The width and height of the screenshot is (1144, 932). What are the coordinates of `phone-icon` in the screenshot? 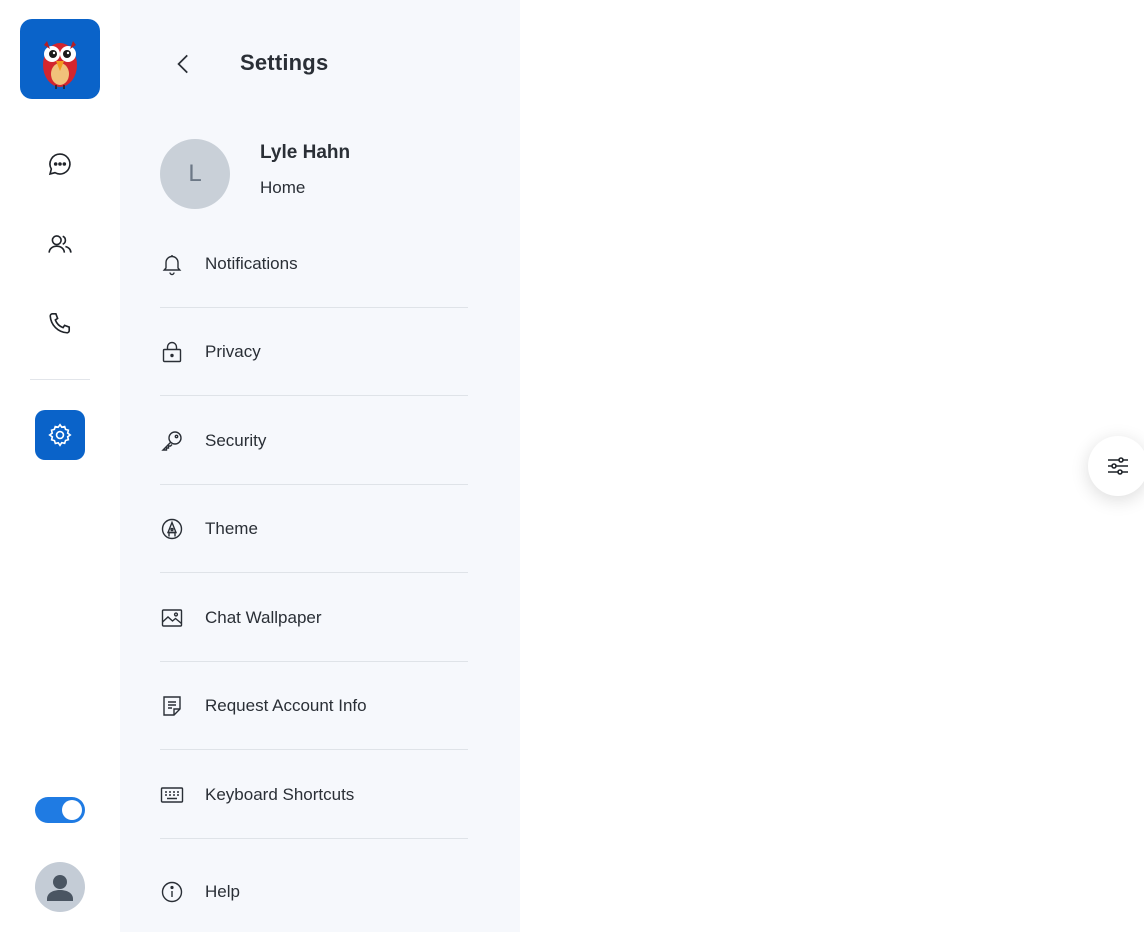 It's located at (60, 323).